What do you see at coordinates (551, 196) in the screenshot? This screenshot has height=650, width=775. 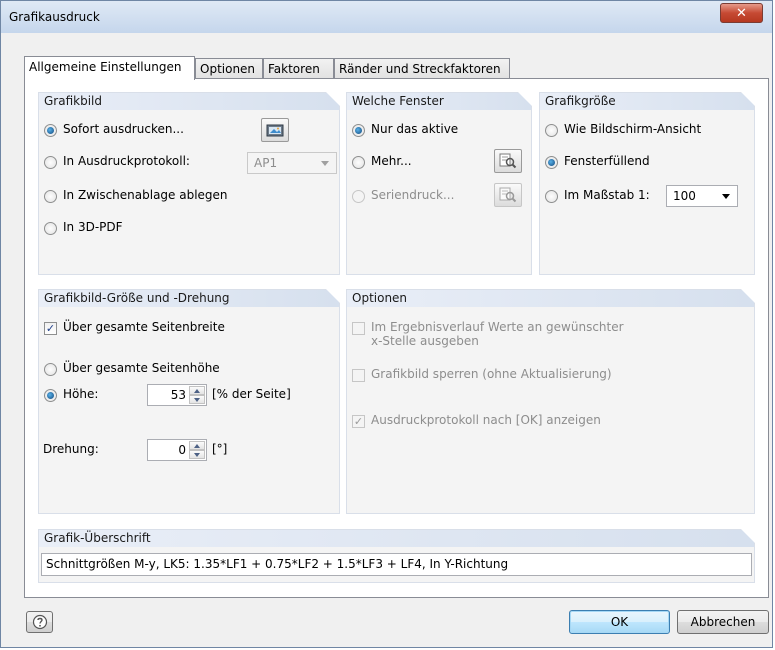 I see `radio-im-massstab` at bounding box center [551, 196].